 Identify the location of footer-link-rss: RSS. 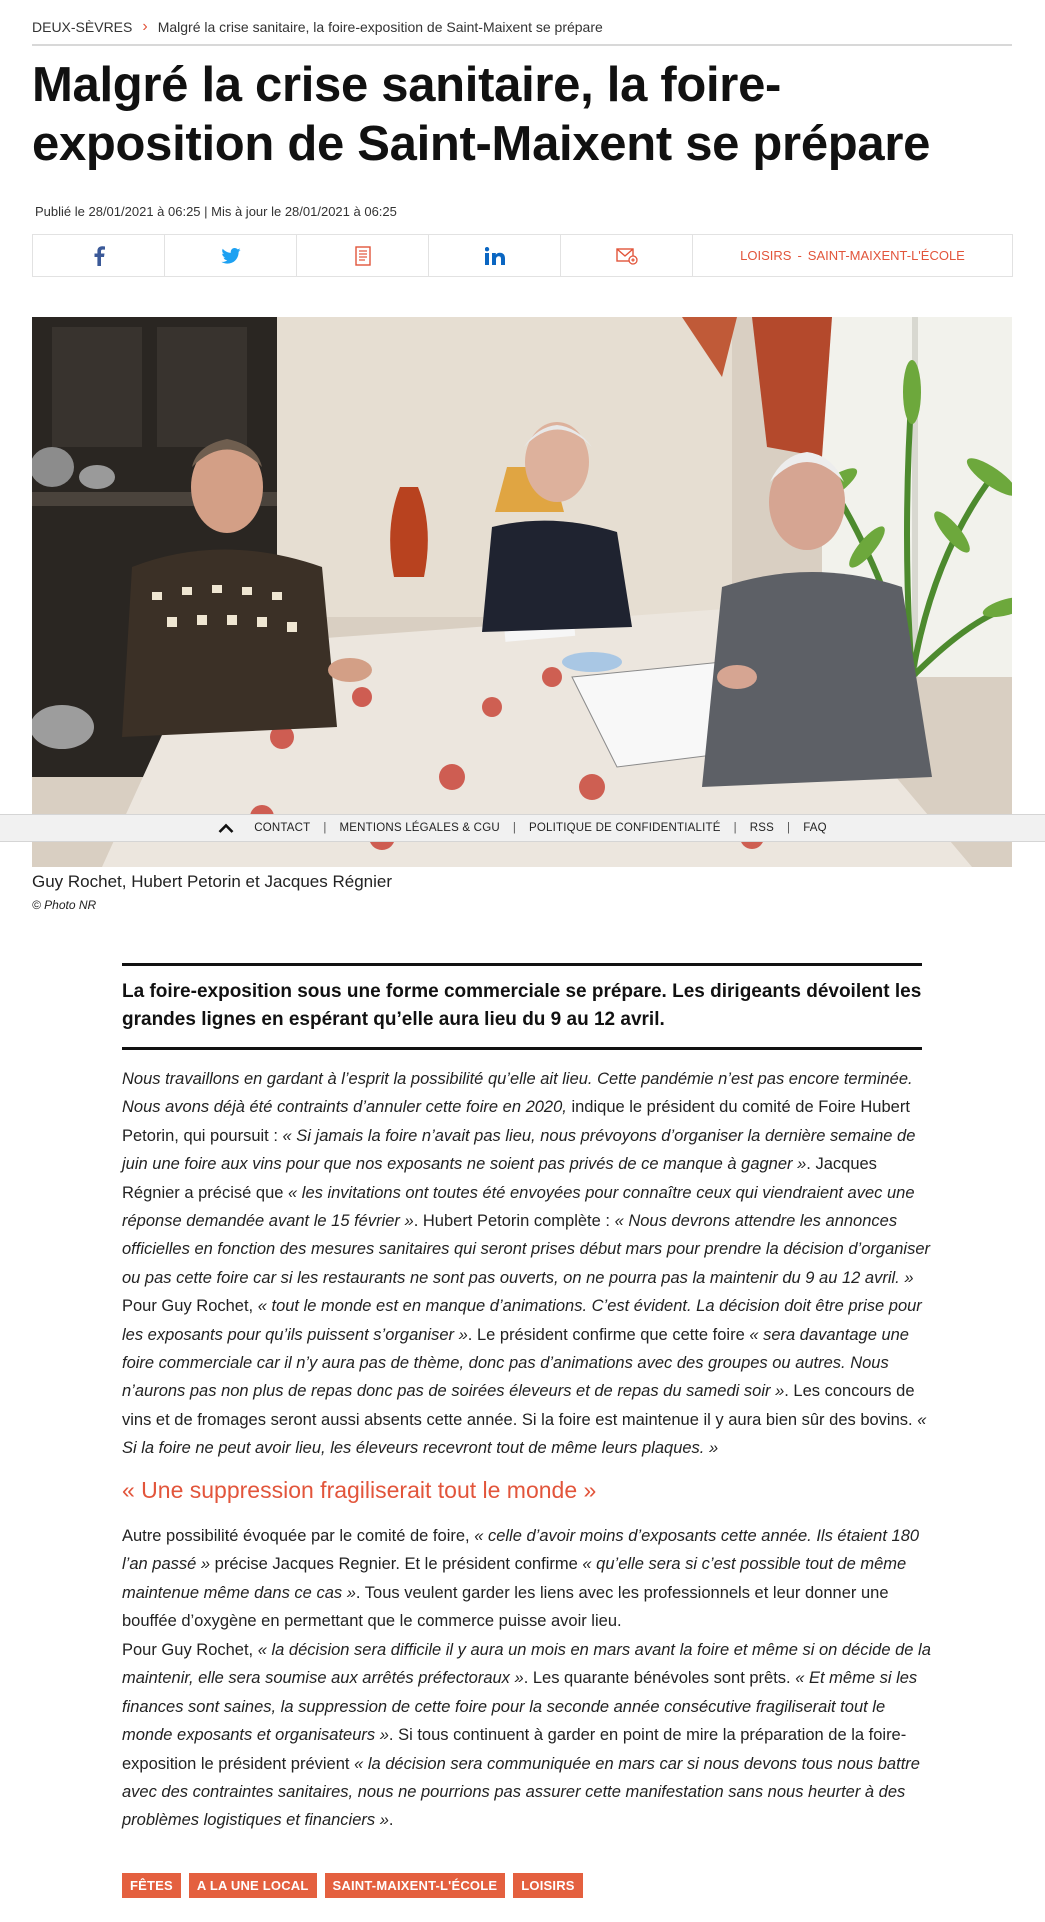
(762, 828).